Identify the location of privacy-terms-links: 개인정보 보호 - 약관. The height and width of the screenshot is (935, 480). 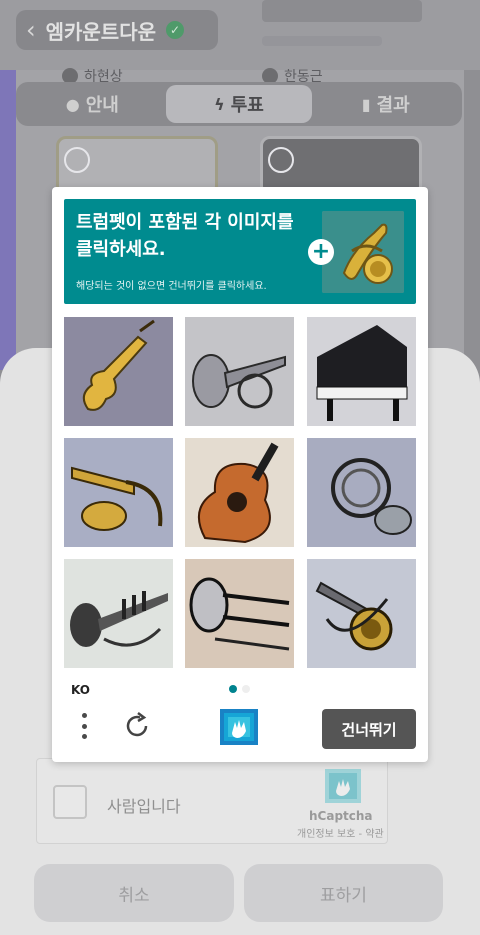
(340, 832).